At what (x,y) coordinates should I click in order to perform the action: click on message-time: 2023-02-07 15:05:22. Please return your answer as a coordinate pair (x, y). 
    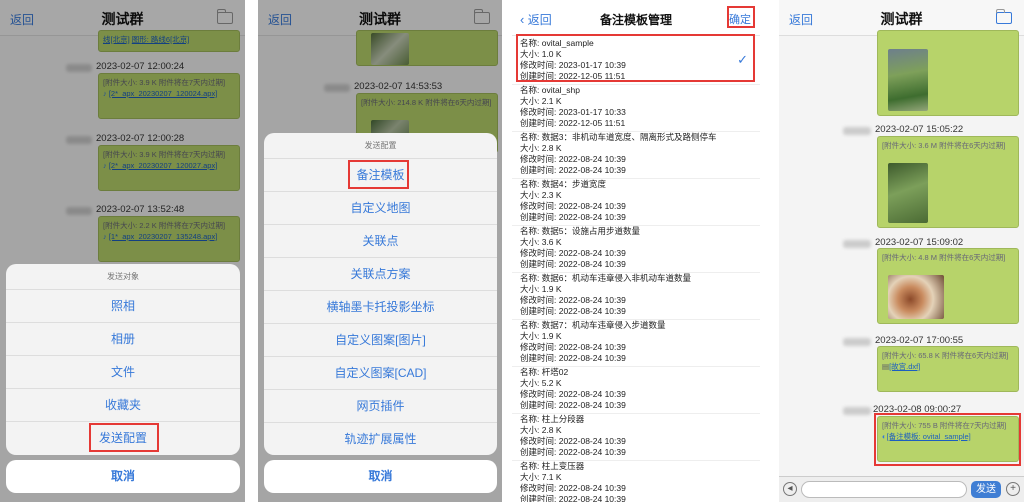
    Looking at the image, I should click on (919, 129).